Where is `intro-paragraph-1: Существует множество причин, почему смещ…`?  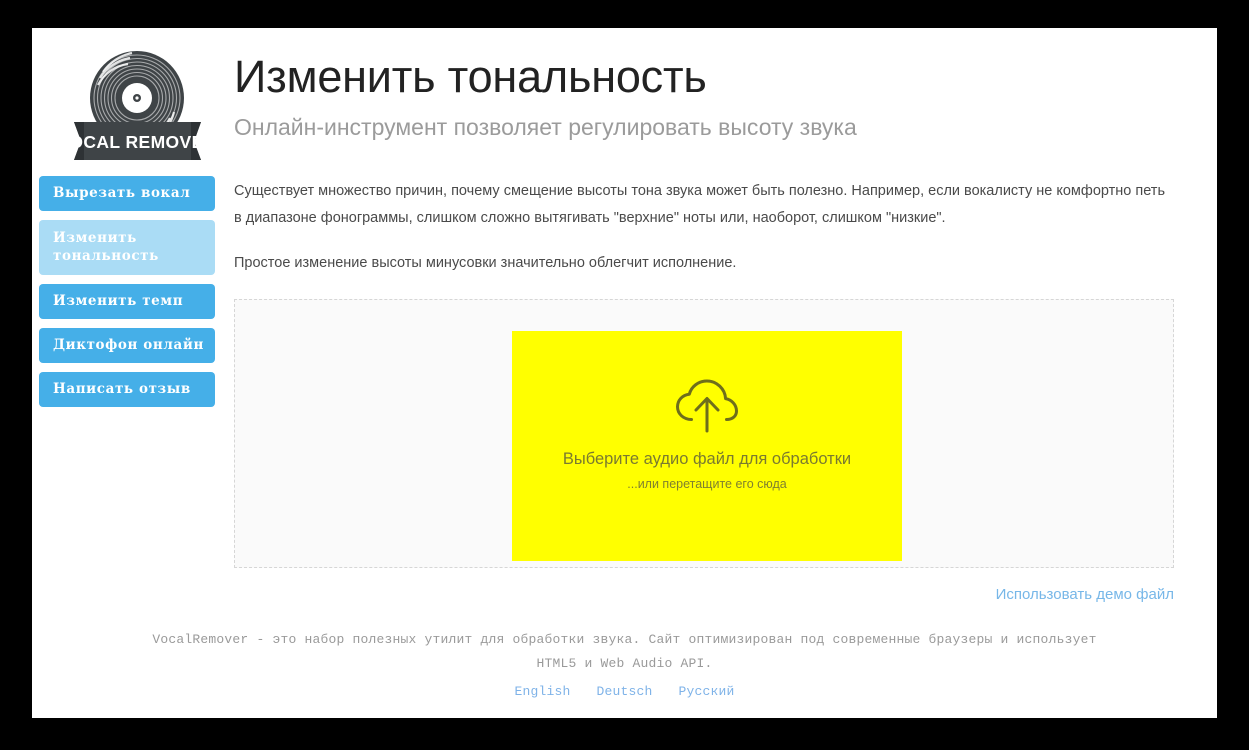 intro-paragraph-1: Существует множество причин, почему смещ… is located at coordinates (700, 204).